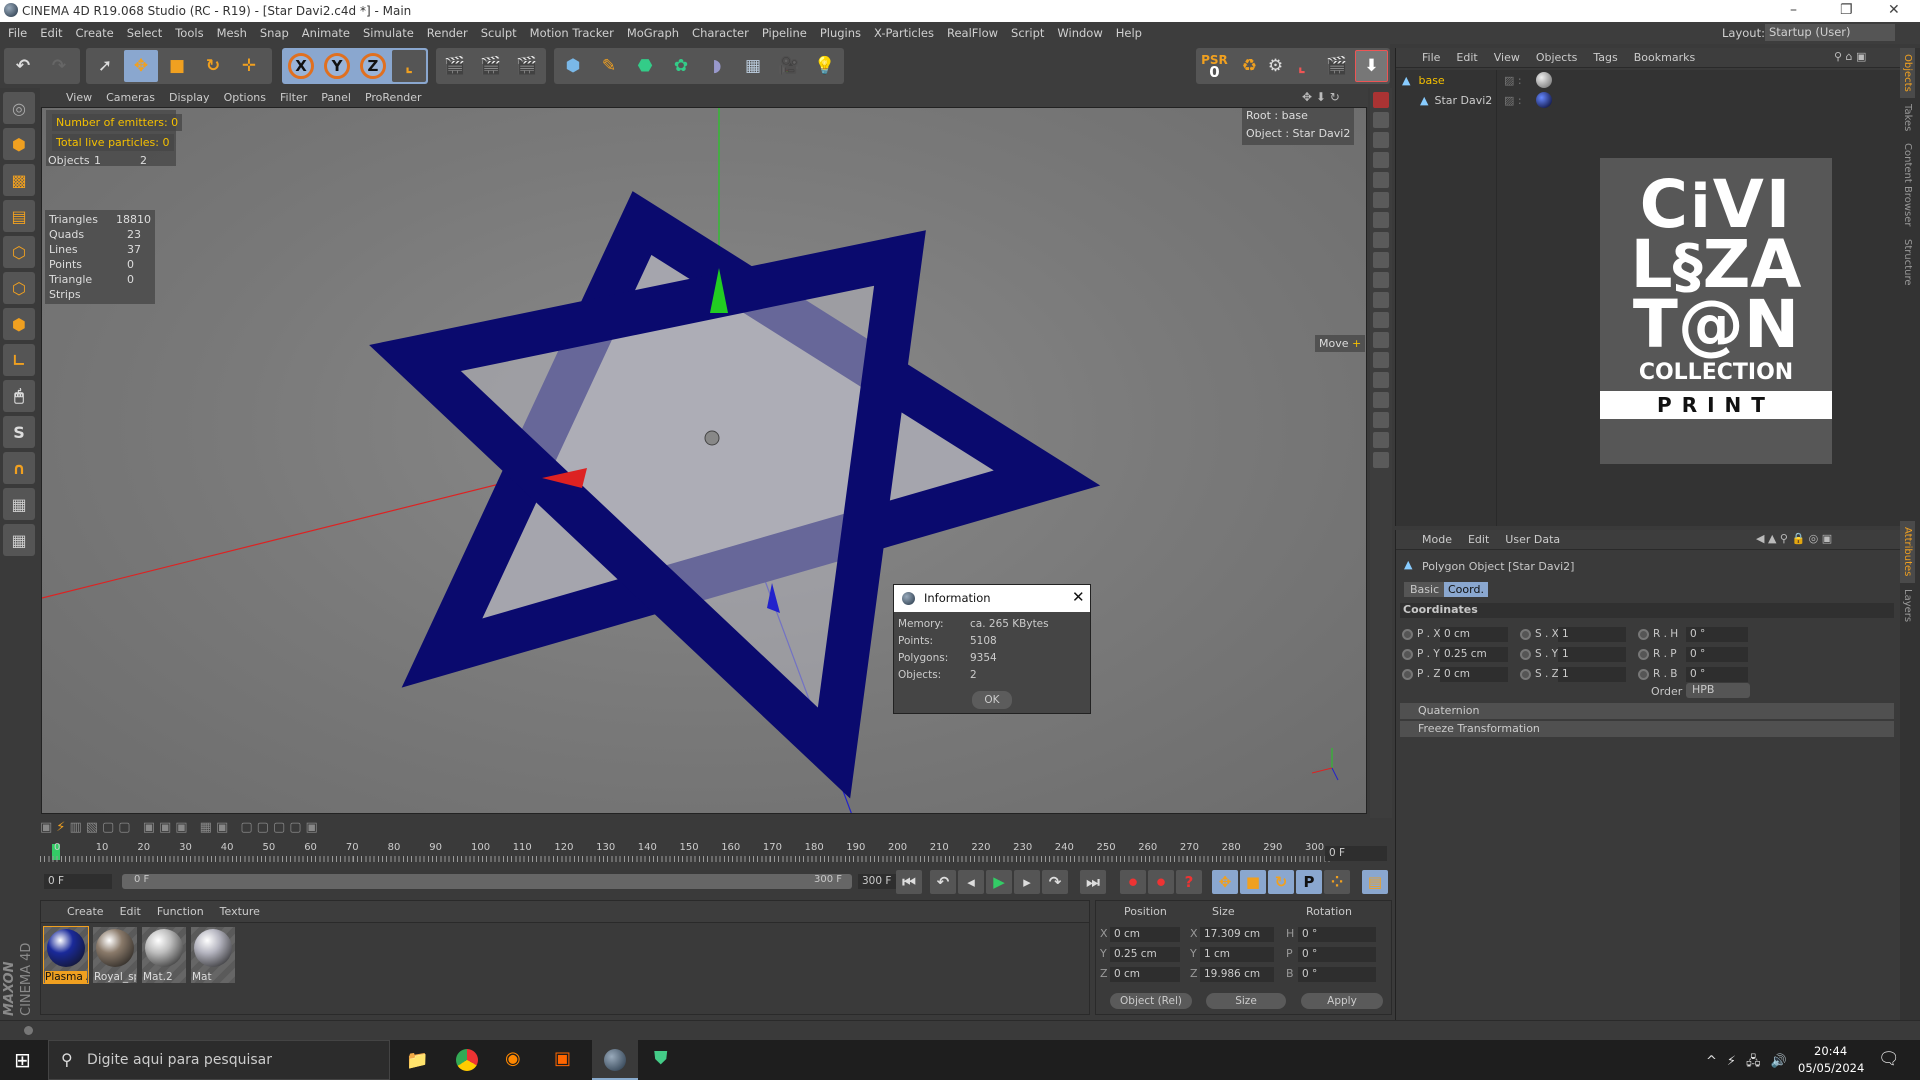 The width and height of the screenshot is (1920, 1080). What do you see at coordinates (19, 144) in the screenshot?
I see `model-mode-icon: ⬢` at bounding box center [19, 144].